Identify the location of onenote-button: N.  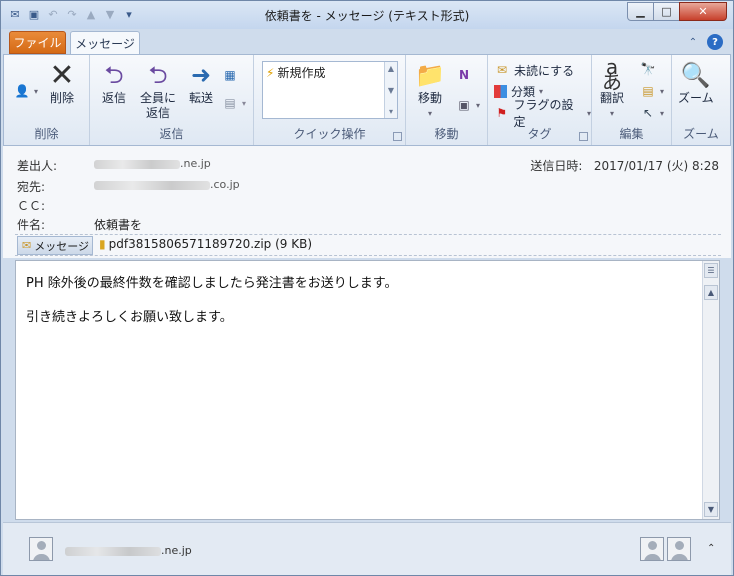
(464, 75).